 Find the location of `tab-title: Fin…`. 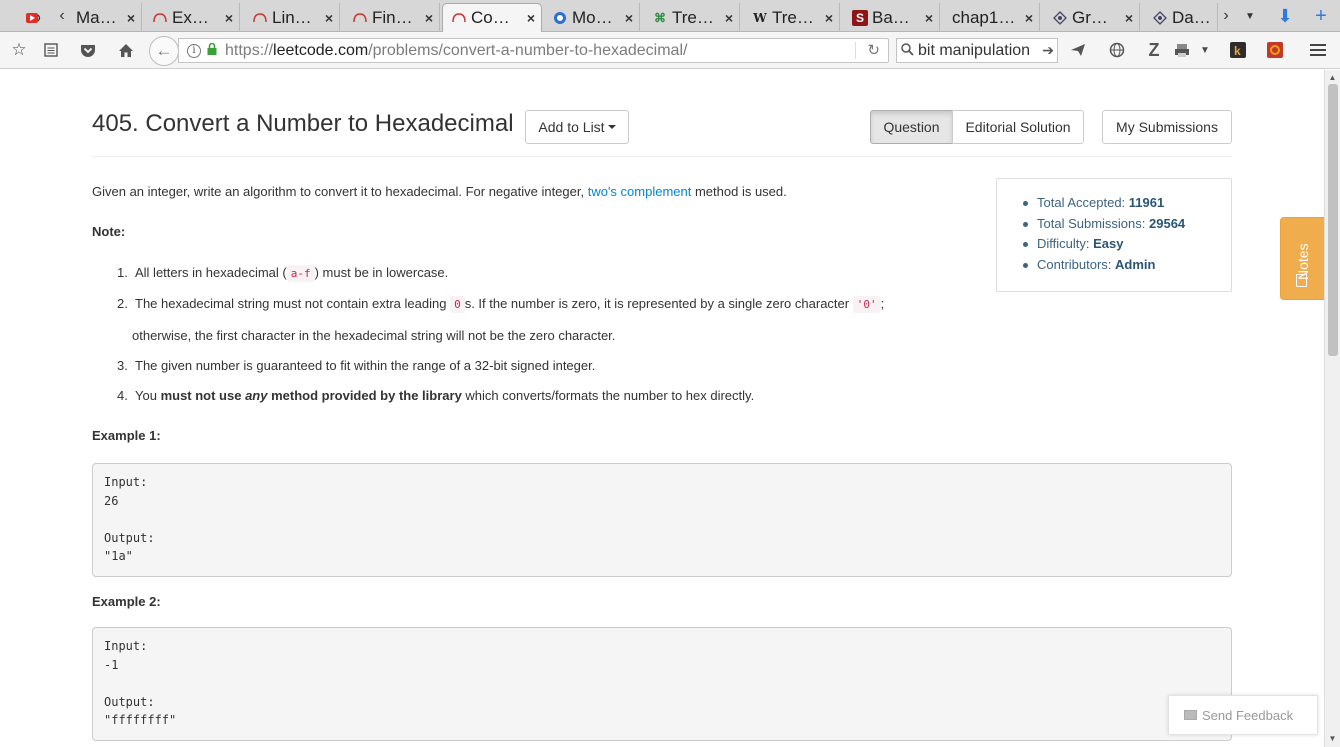

tab-title: Fin… is located at coordinates (392, 17).